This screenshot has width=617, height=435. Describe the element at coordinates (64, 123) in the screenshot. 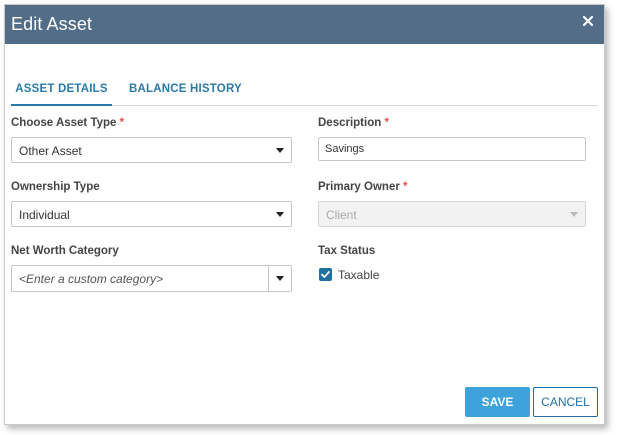

I see `asset-type-label-text: Choose Asset Type` at that location.